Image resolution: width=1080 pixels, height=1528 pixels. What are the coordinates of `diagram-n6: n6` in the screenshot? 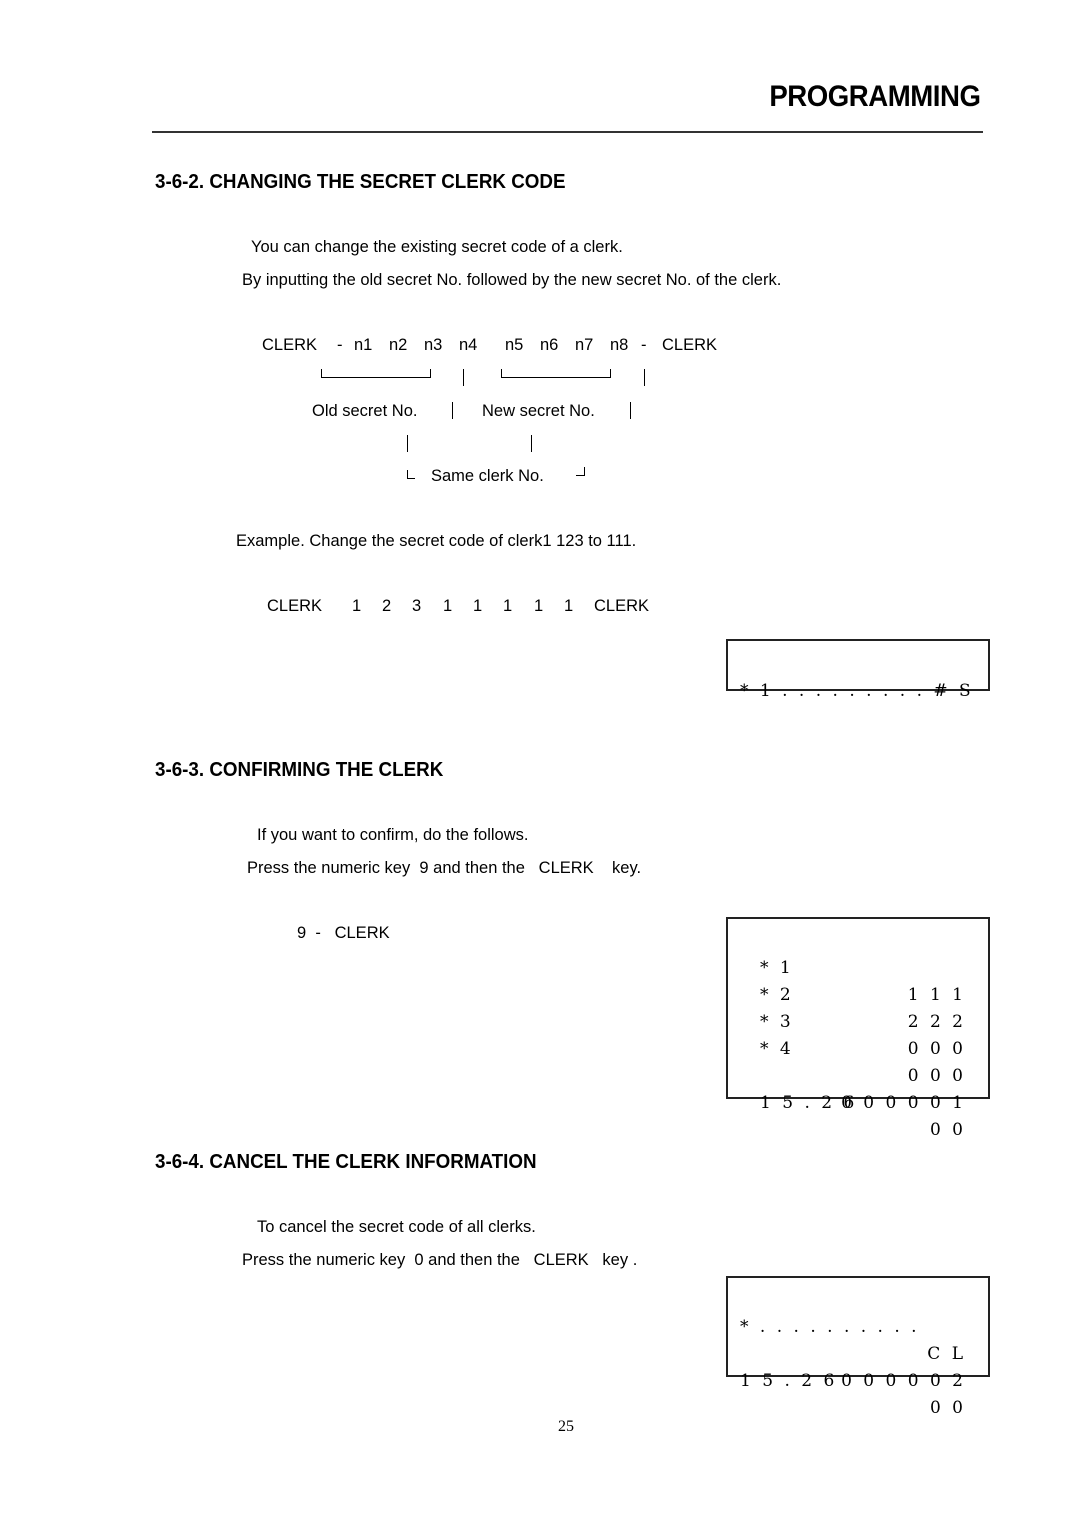 It's located at (549, 345).